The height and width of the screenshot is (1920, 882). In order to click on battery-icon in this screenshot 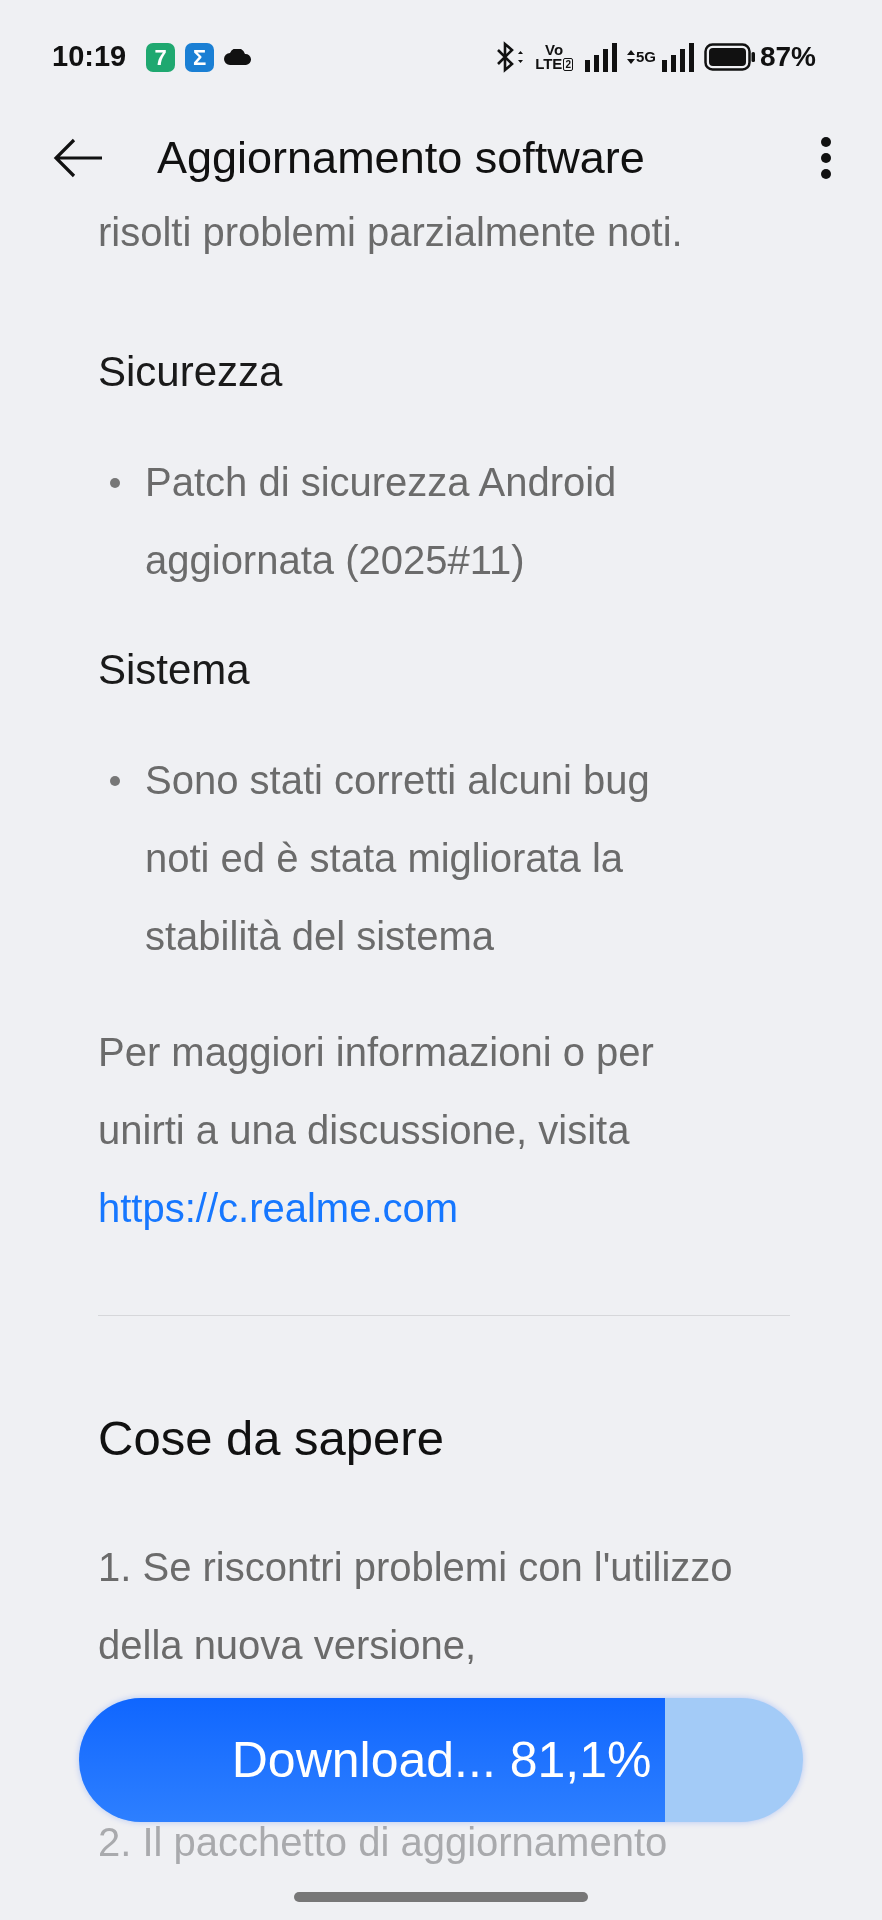, I will do `click(729, 57)`.